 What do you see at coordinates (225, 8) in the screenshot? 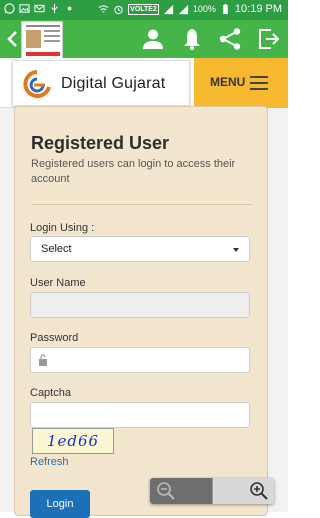
I see `battery-icon` at bounding box center [225, 8].